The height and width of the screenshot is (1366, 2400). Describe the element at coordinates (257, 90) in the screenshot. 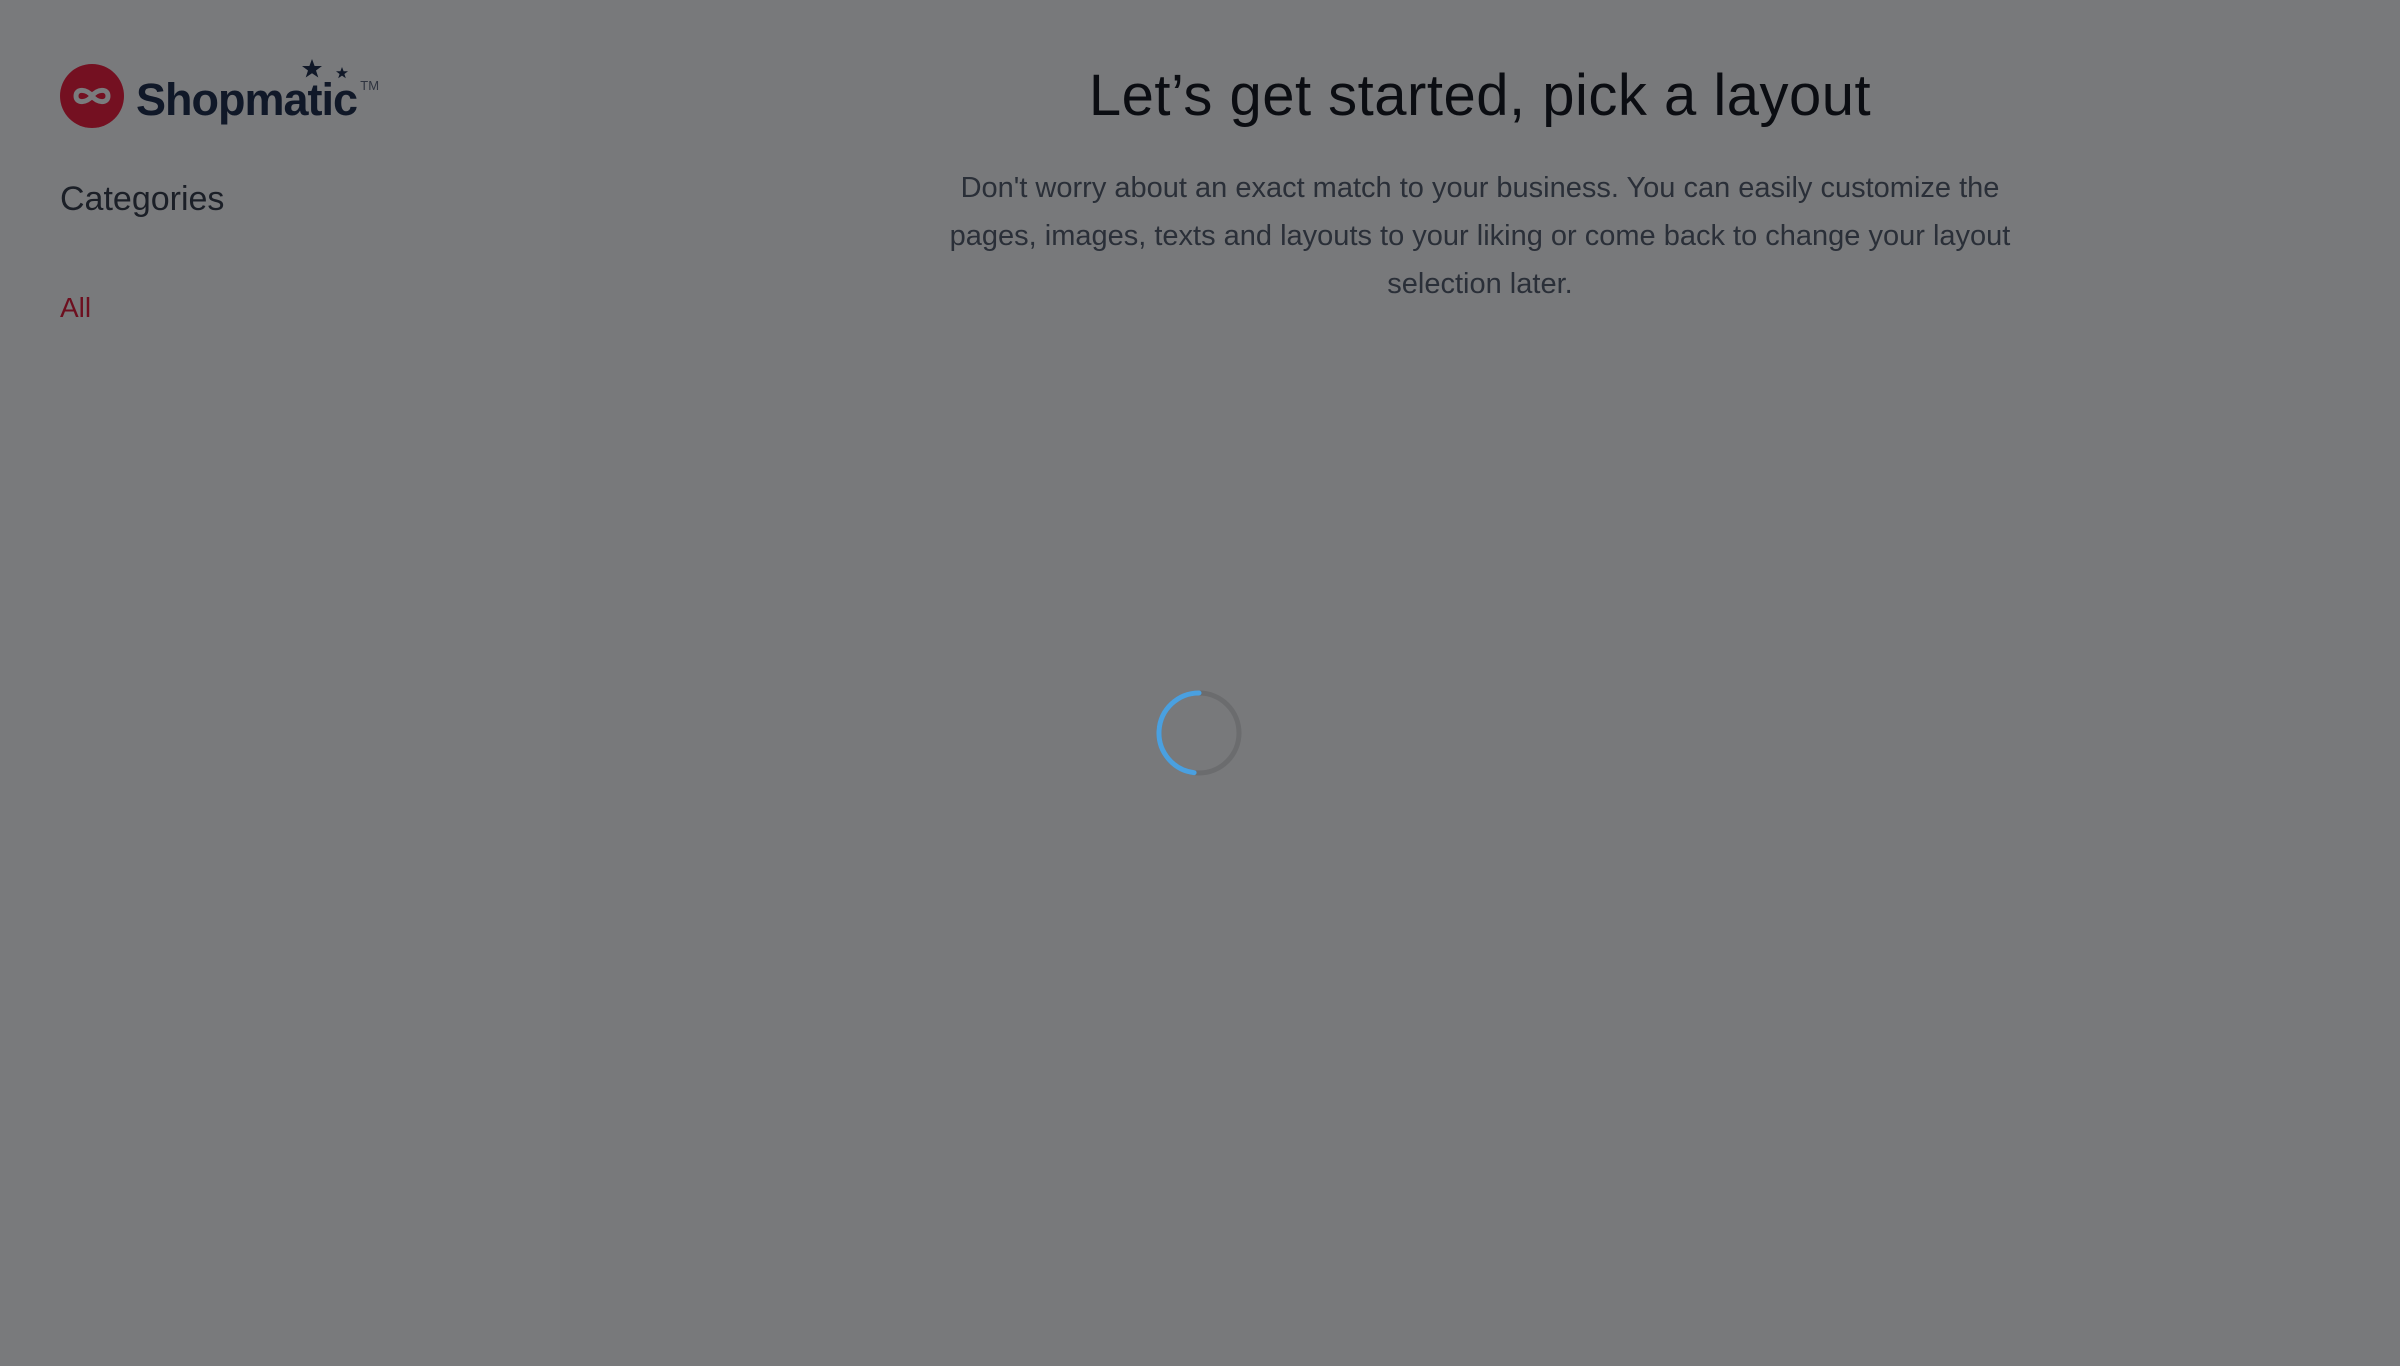

I see `logo-wordmark: Shopmatic TM` at that location.